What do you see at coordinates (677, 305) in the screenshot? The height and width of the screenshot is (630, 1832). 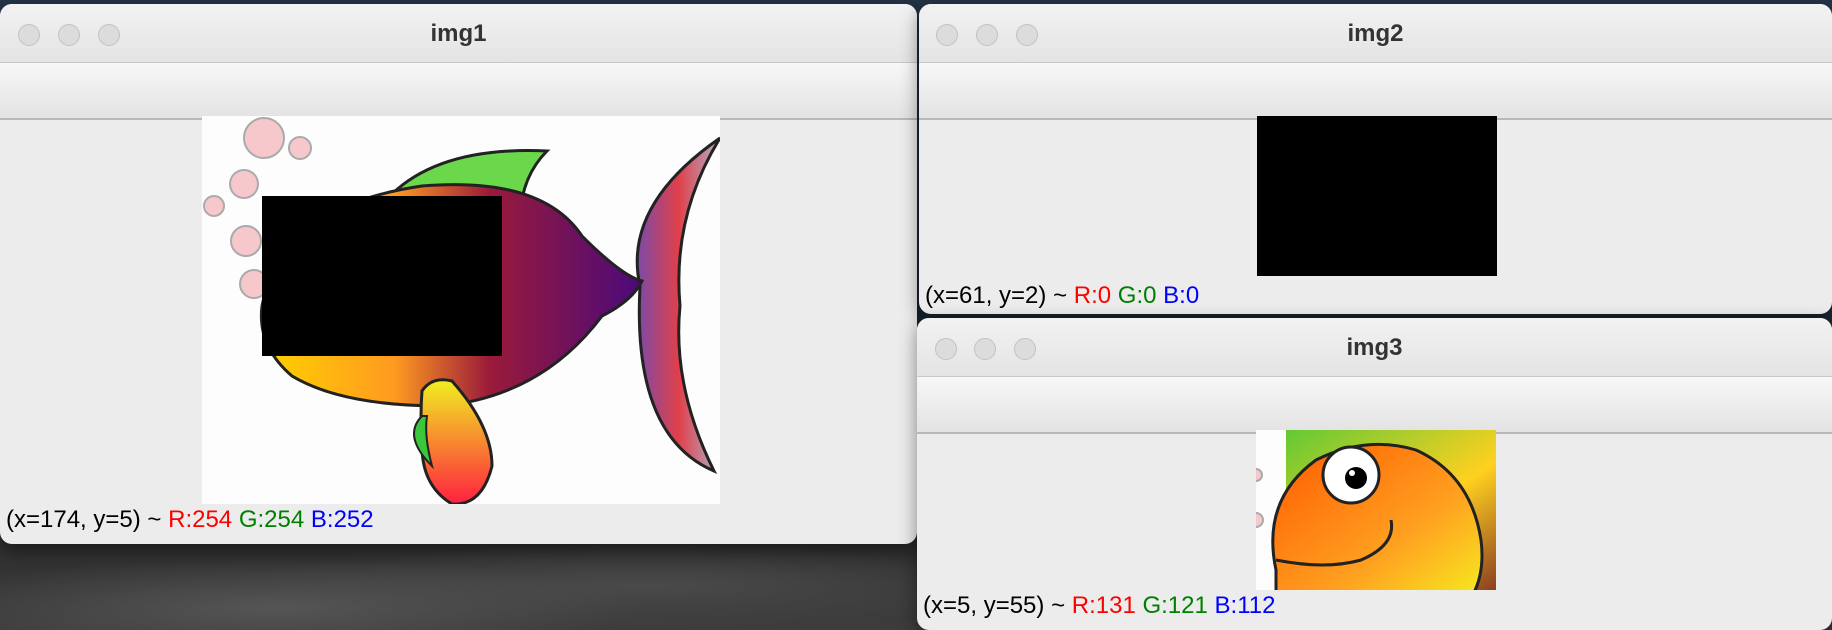 I see `tail` at bounding box center [677, 305].